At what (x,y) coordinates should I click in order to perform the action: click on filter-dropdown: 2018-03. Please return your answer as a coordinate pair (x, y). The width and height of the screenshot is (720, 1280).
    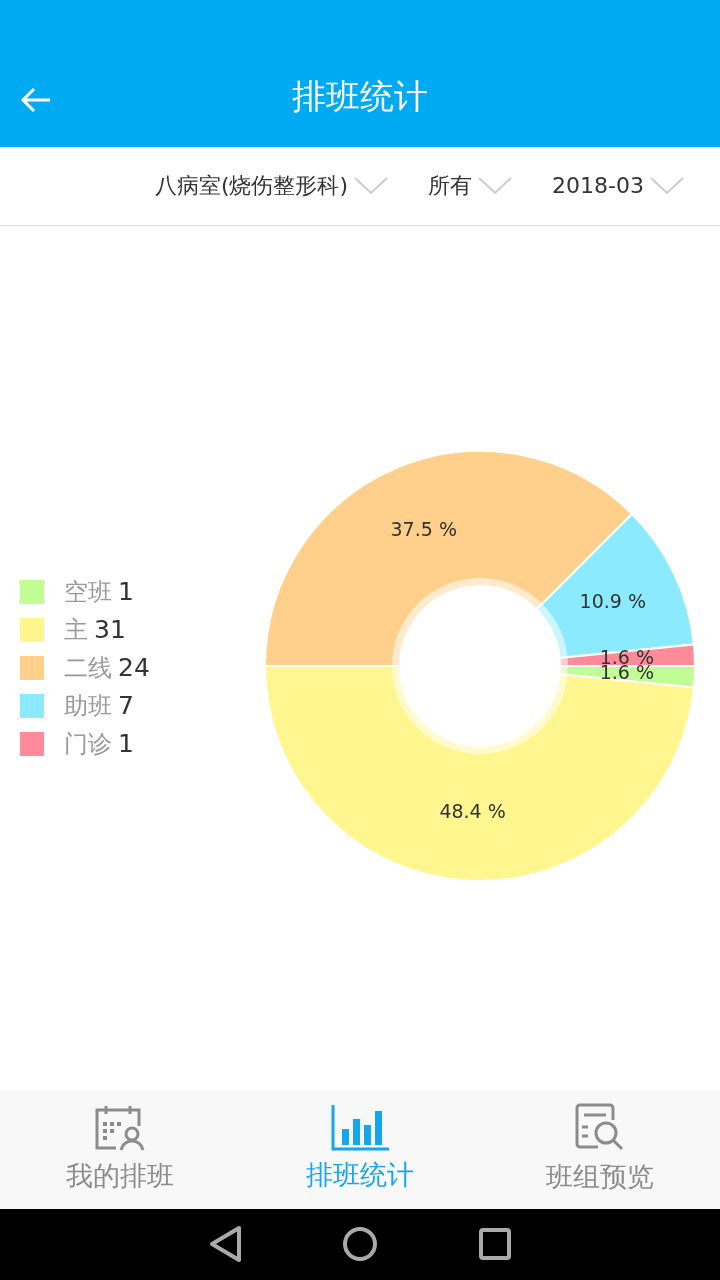
    Looking at the image, I should click on (618, 186).